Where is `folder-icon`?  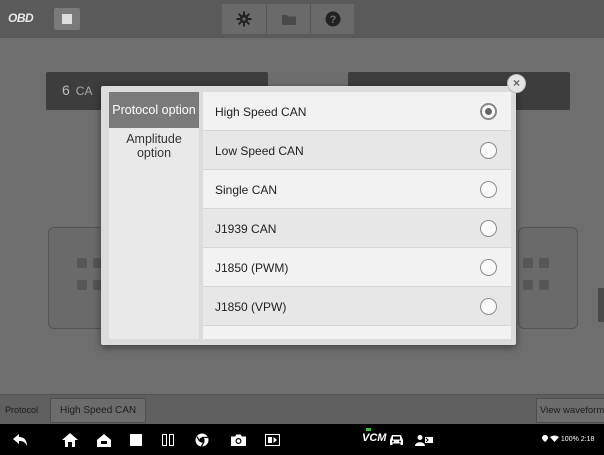 folder-icon is located at coordinates (288, 19).